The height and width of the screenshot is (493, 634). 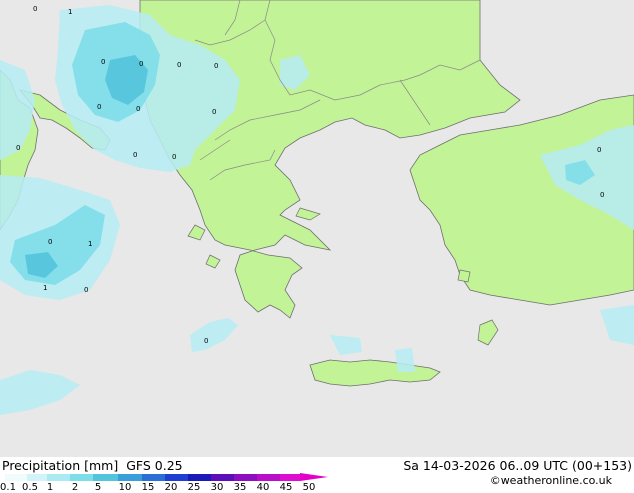 I want to click on legend-tick: 45, so click(x=286, y=487).